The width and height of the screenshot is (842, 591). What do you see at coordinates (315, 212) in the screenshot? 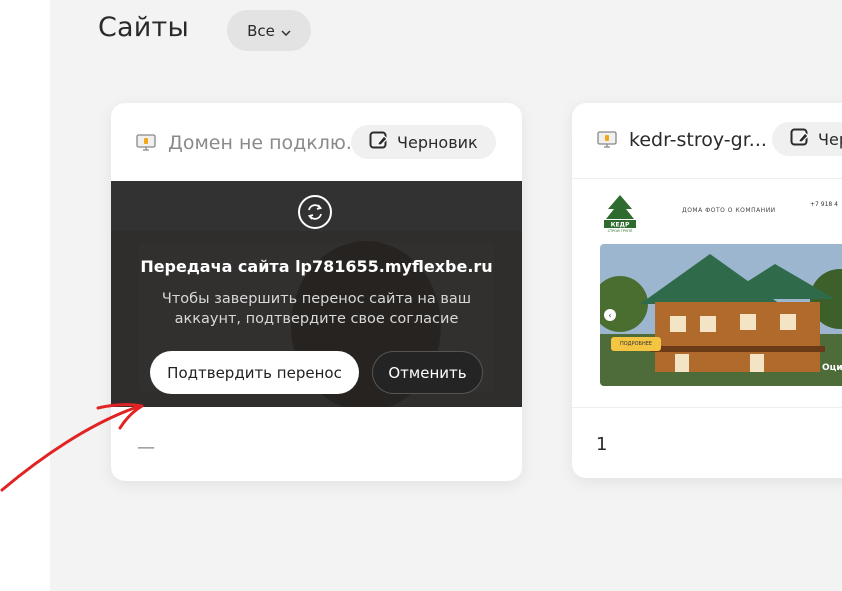
I see `transfer-icon` at bounding box center [315, 212].